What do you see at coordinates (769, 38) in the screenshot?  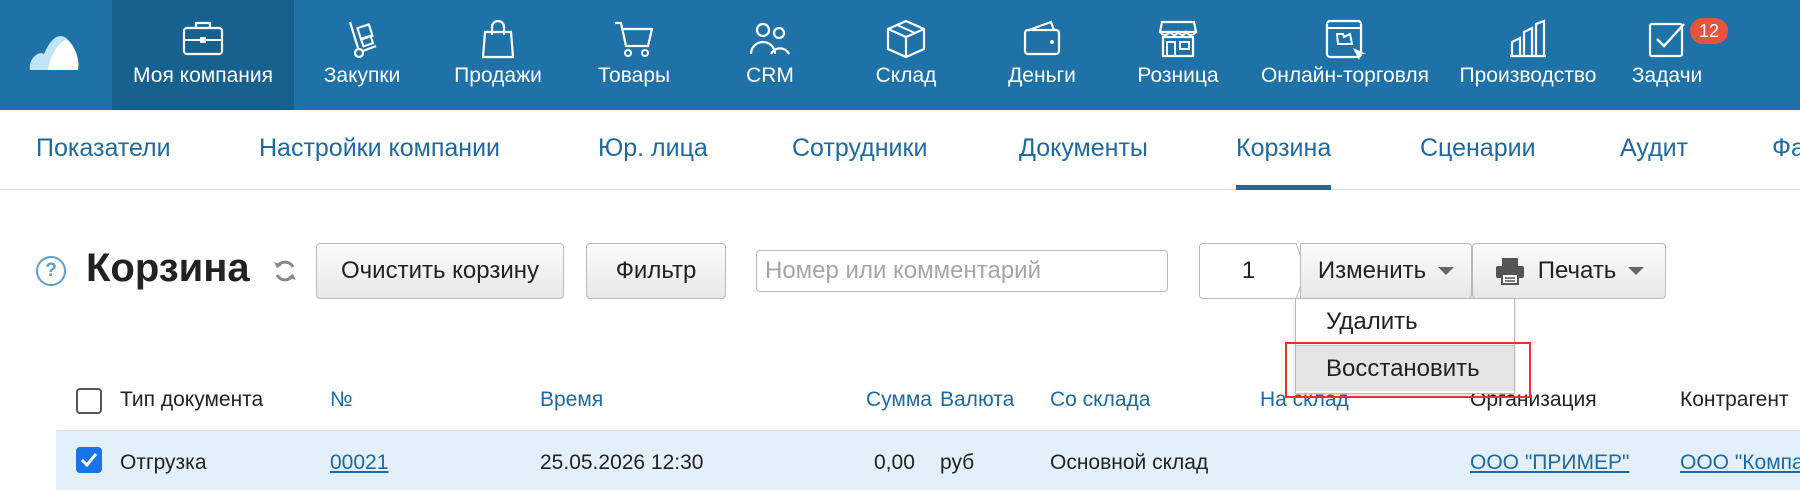 I see `people-icon` at bounding box center [769, 38].